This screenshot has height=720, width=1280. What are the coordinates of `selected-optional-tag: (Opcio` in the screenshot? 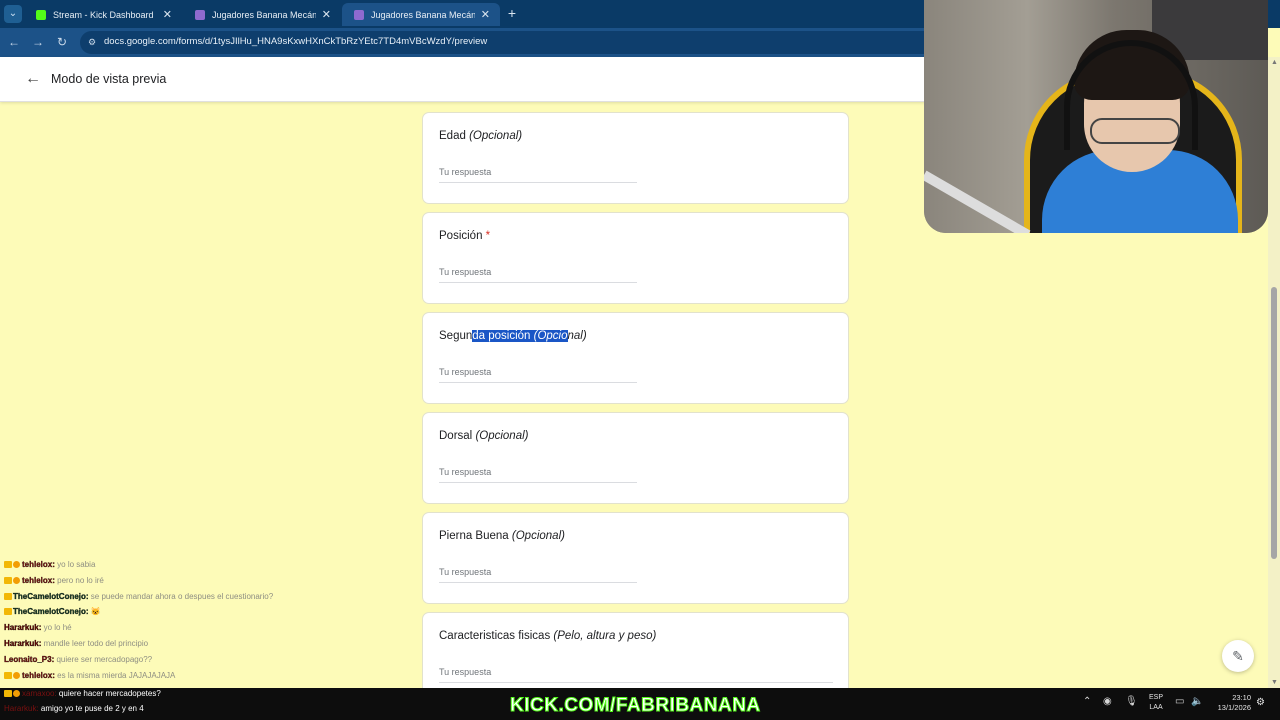 It's located at (550, 336).